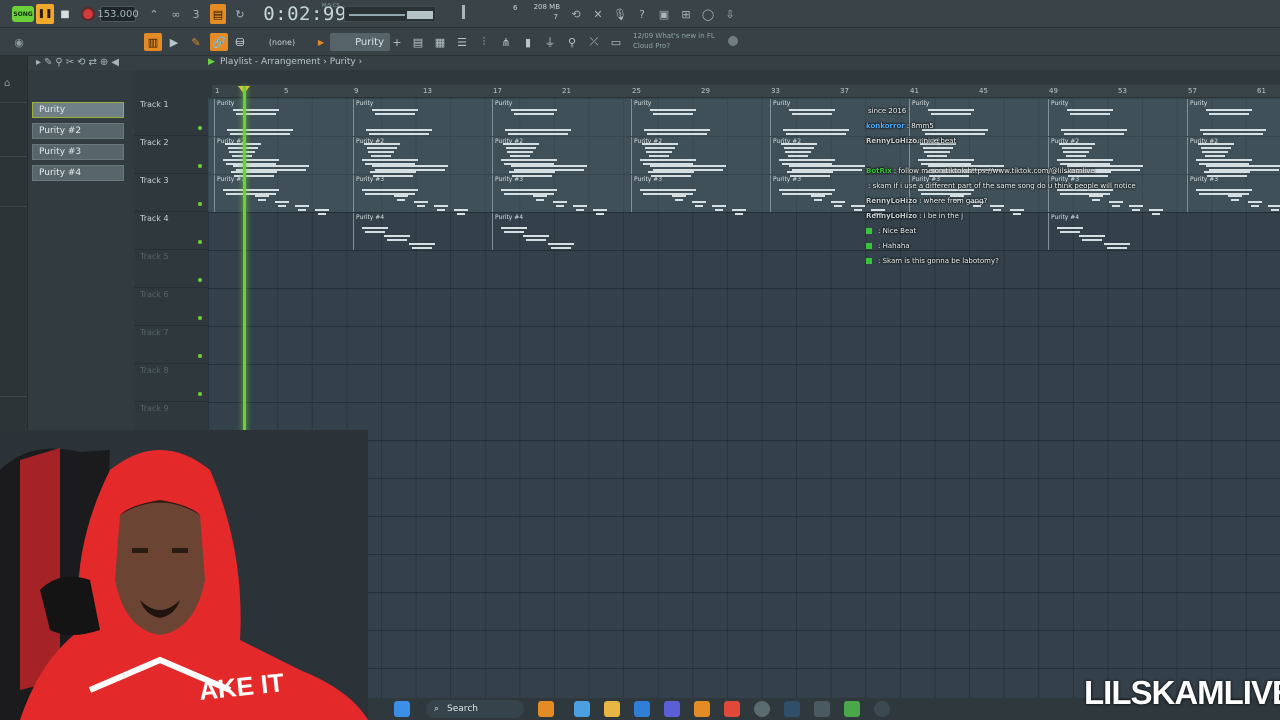 Image resolution: width=1280 pixels, height=720 pixels. Describe the element at coordinates (45, 14) in the screenshot. I see `pause-button: ❚❚` at that location.